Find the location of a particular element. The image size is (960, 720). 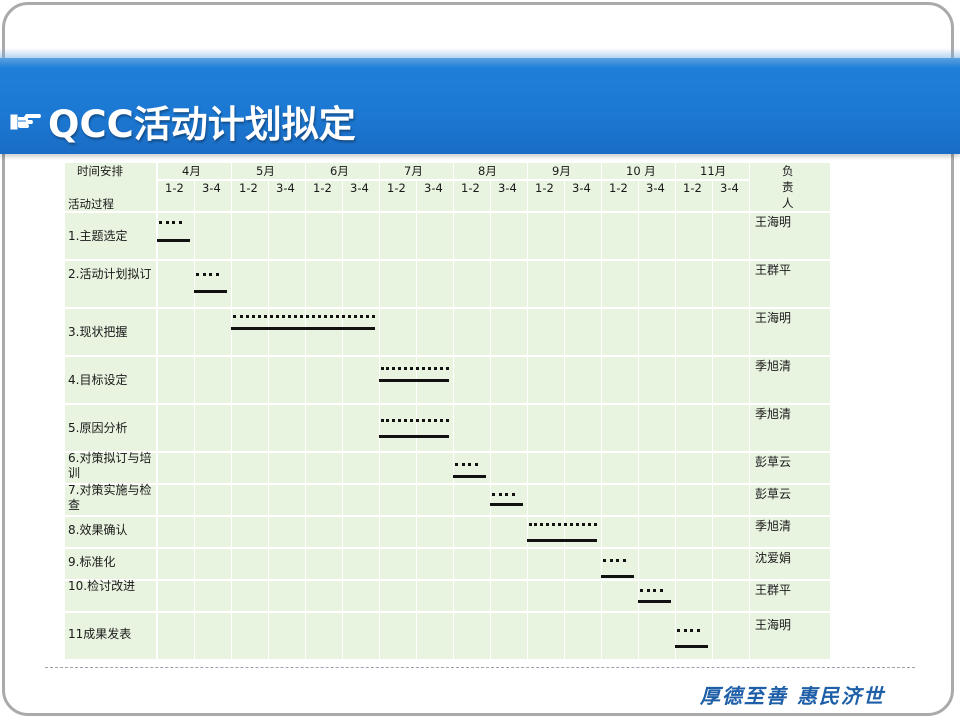

title-area: QCC活动计划拟定 is located at coordinates (183, 121).